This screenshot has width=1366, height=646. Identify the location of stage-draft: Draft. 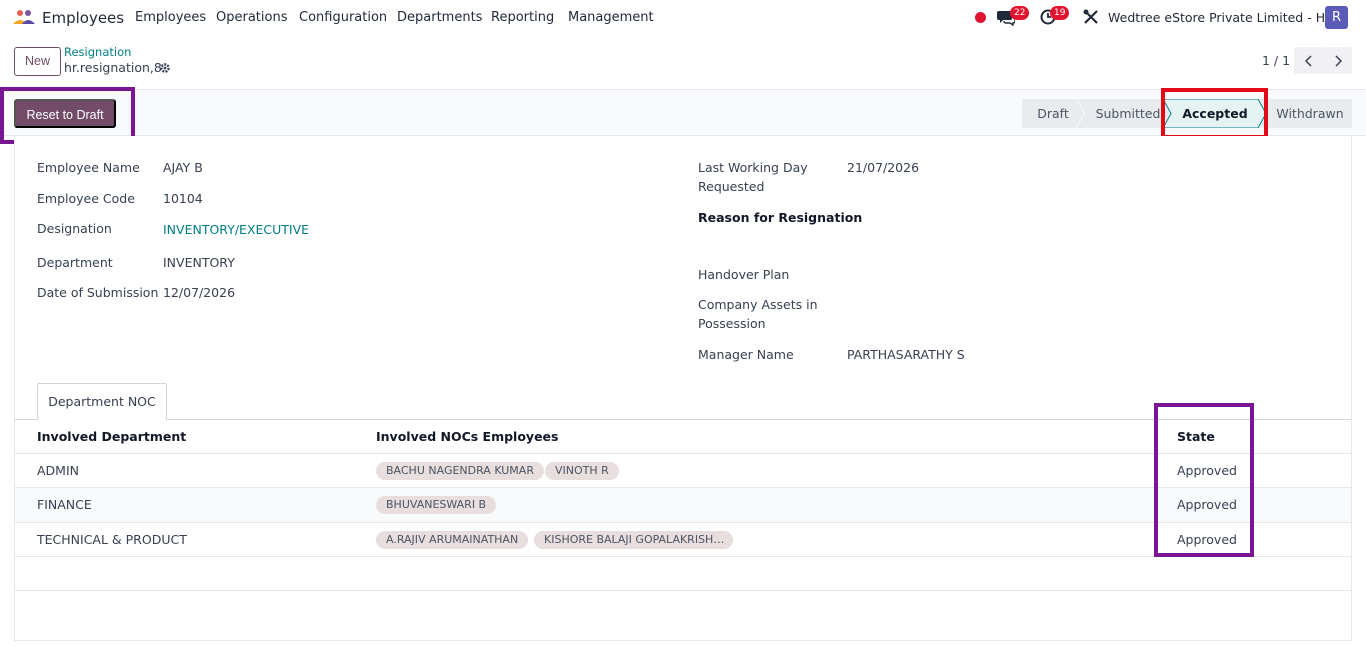
(1053, 113).